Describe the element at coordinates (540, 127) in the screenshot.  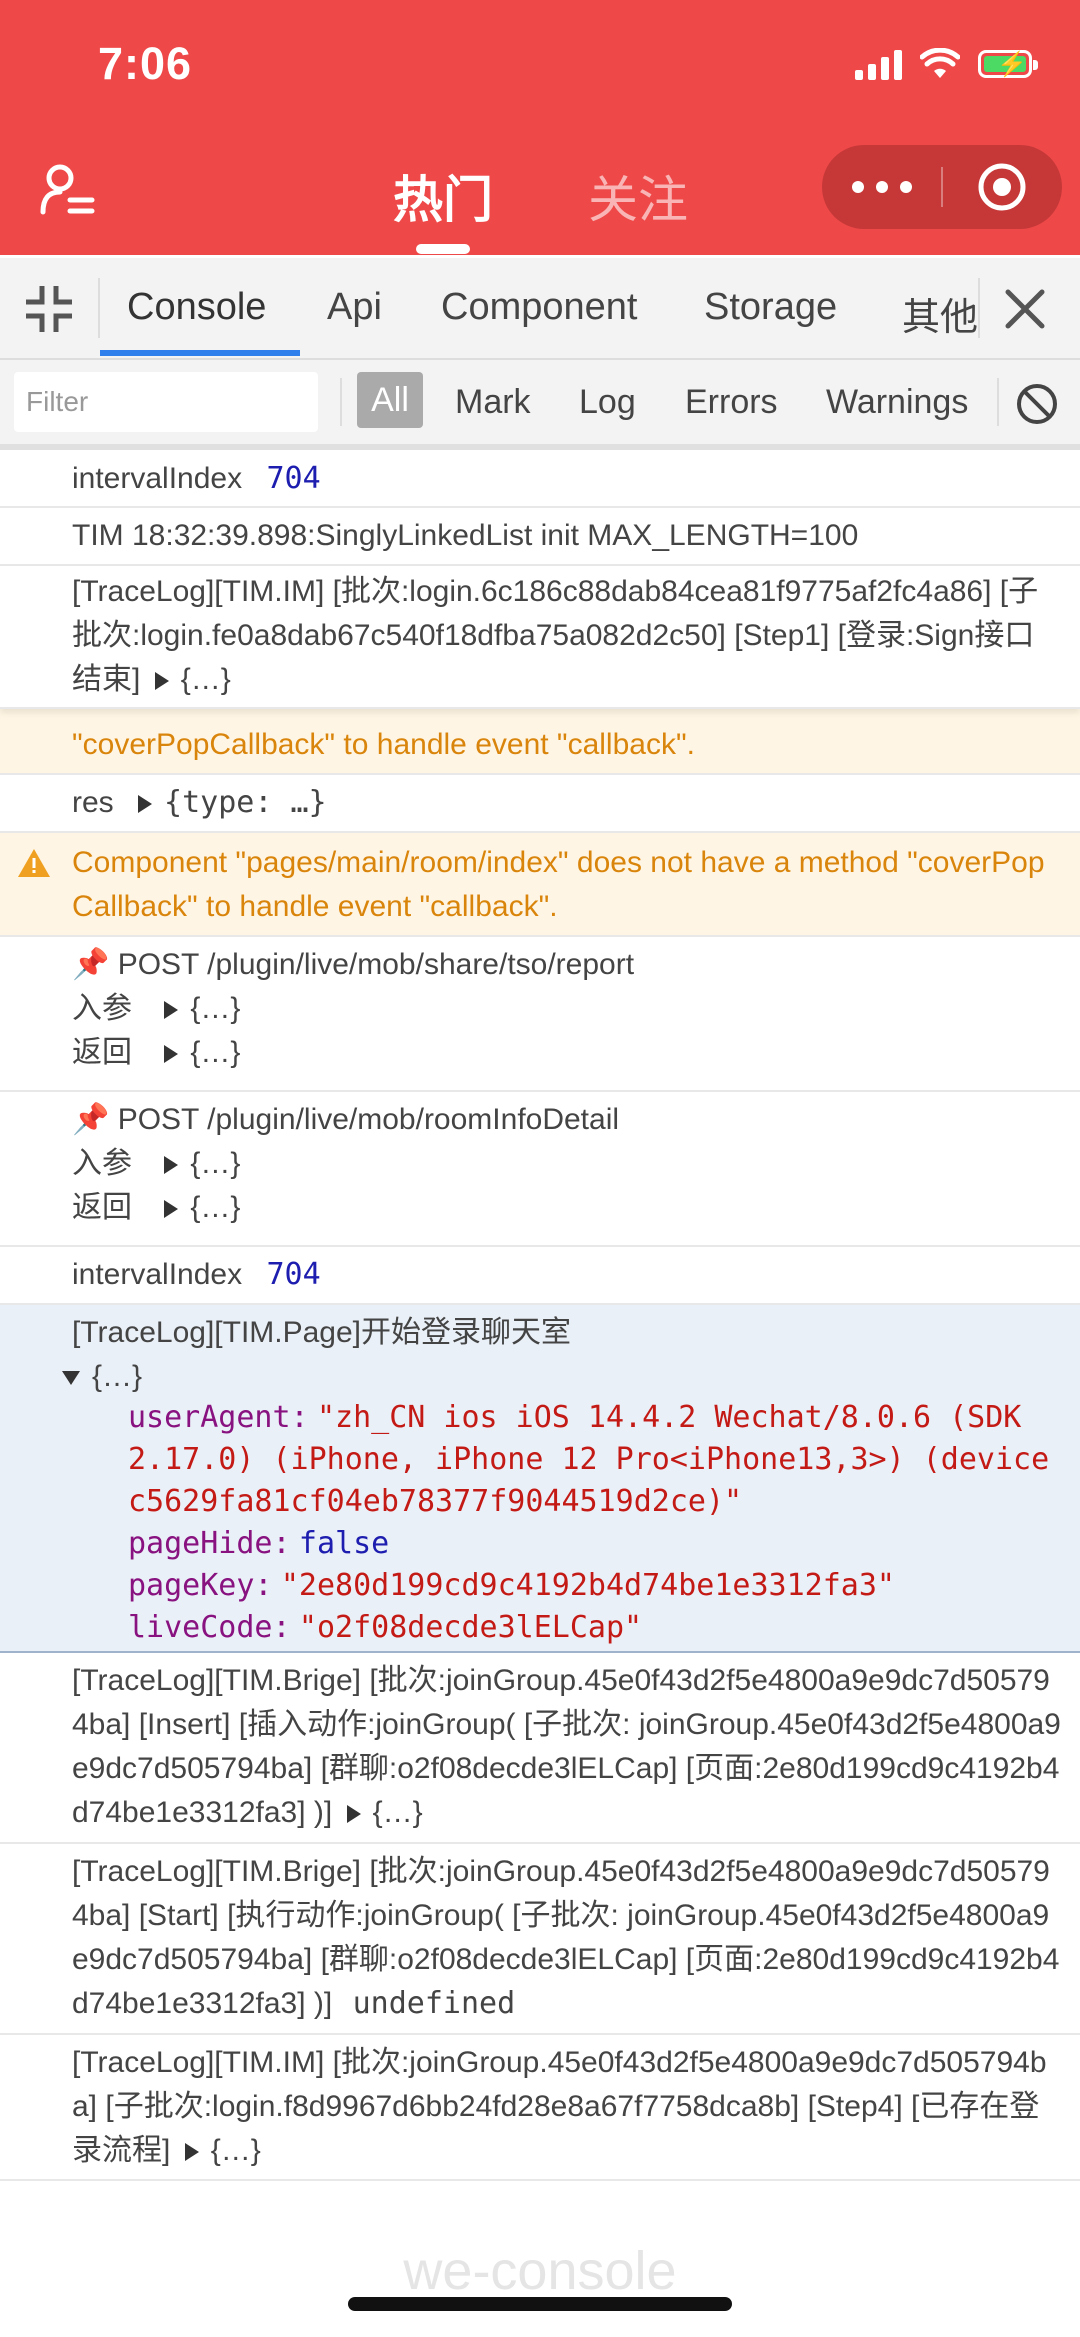
I see `app-header: 7:06 ⚡ 热门 关注` at that location.